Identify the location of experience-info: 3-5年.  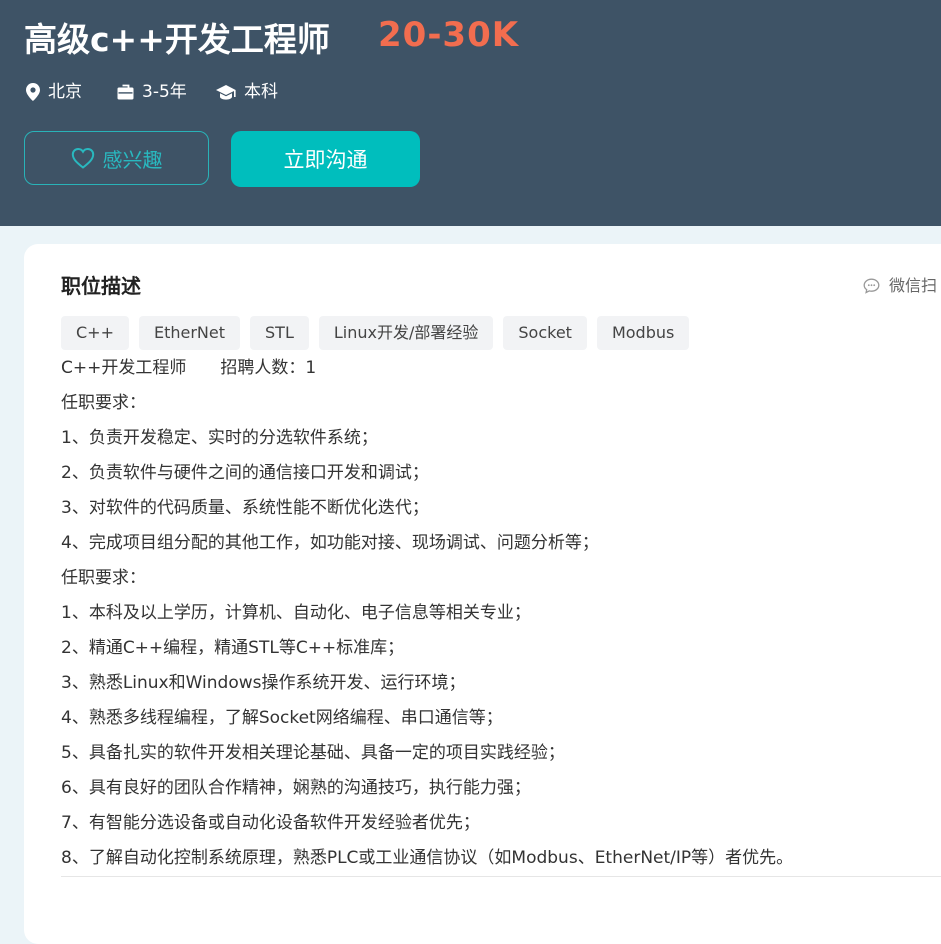
(152, 92).